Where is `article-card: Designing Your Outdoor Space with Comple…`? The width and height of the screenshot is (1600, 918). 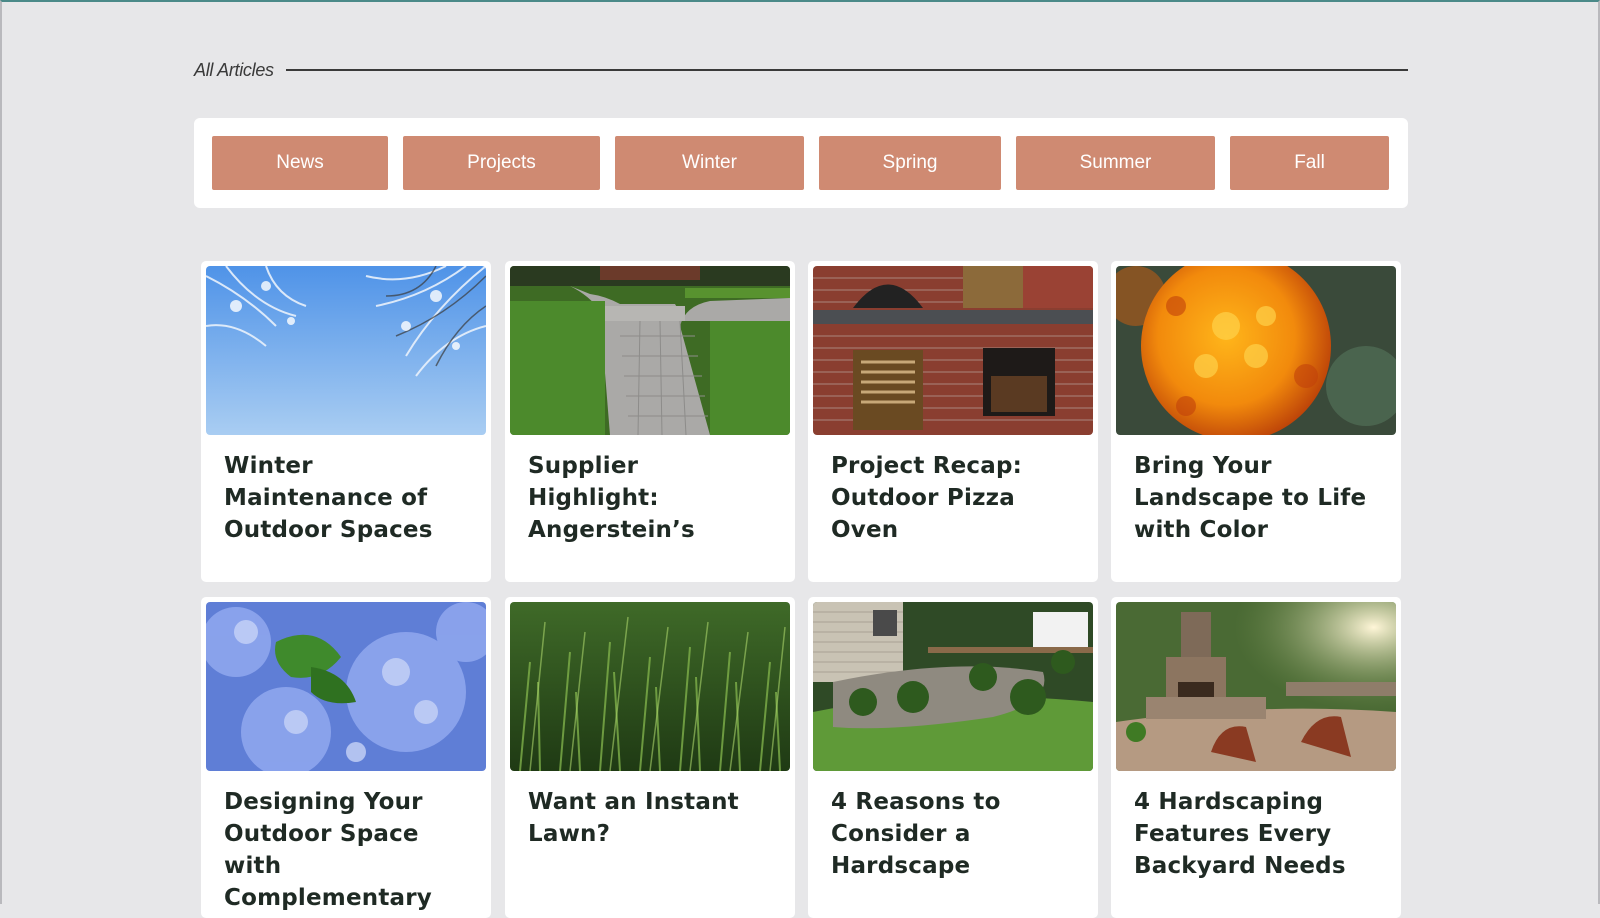
article-card: Designing Your Outdoor Space with Comple… is located at coordinates (346, 757).